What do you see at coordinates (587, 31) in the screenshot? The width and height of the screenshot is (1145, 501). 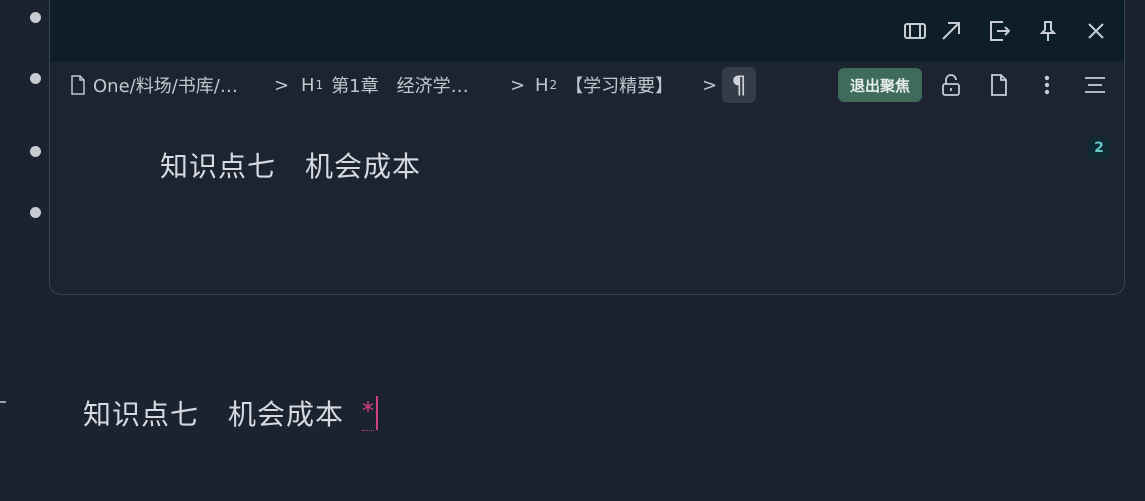 I see `popover-header` at bounding box center [587, 31].